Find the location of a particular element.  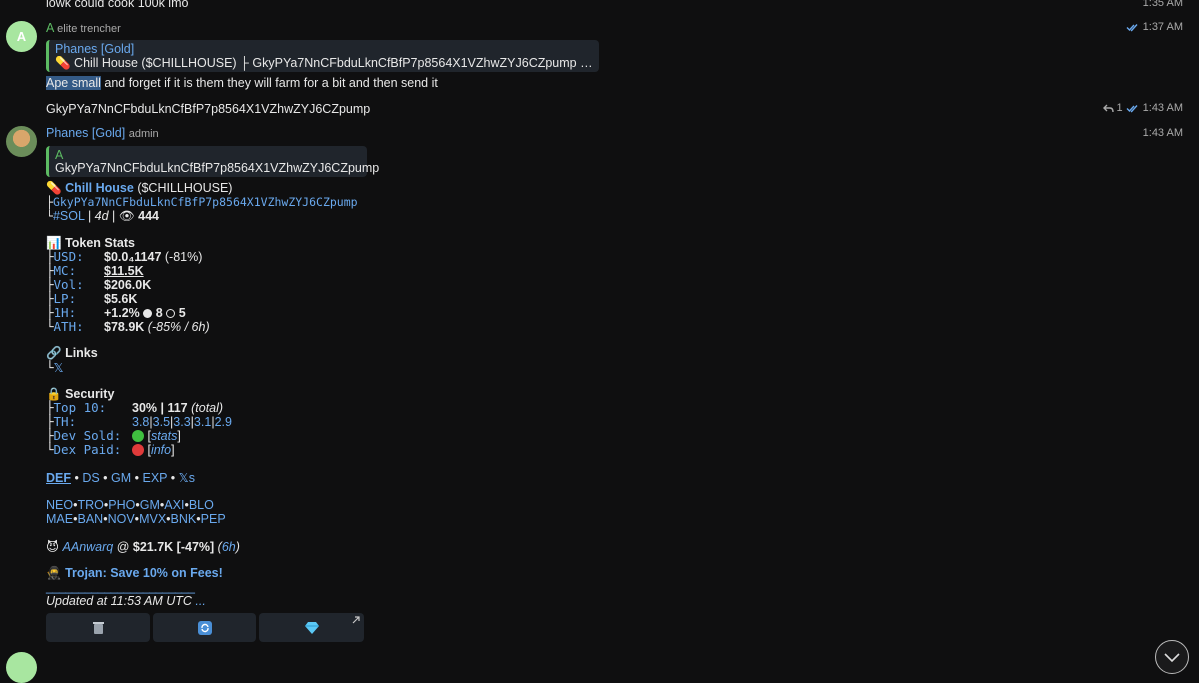

chevron-down-icon is located at coordinates (1172, 658).